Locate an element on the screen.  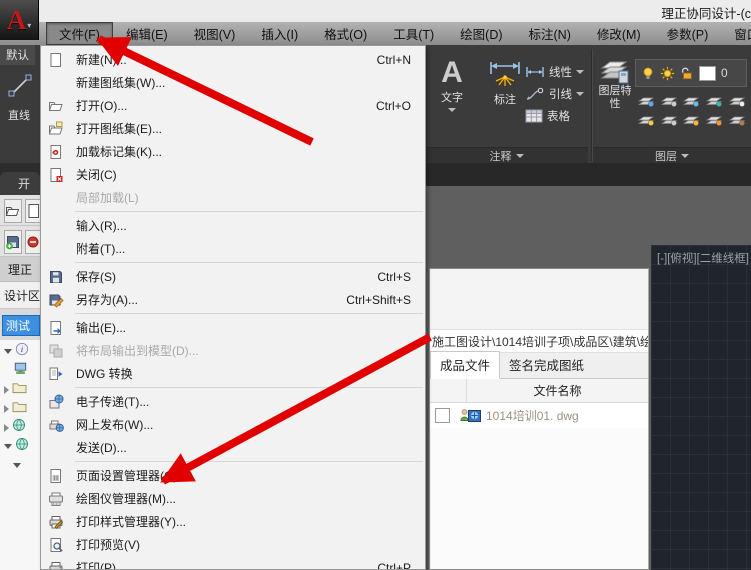
autocad-a-icon: A is located at coordinates (16, 20).